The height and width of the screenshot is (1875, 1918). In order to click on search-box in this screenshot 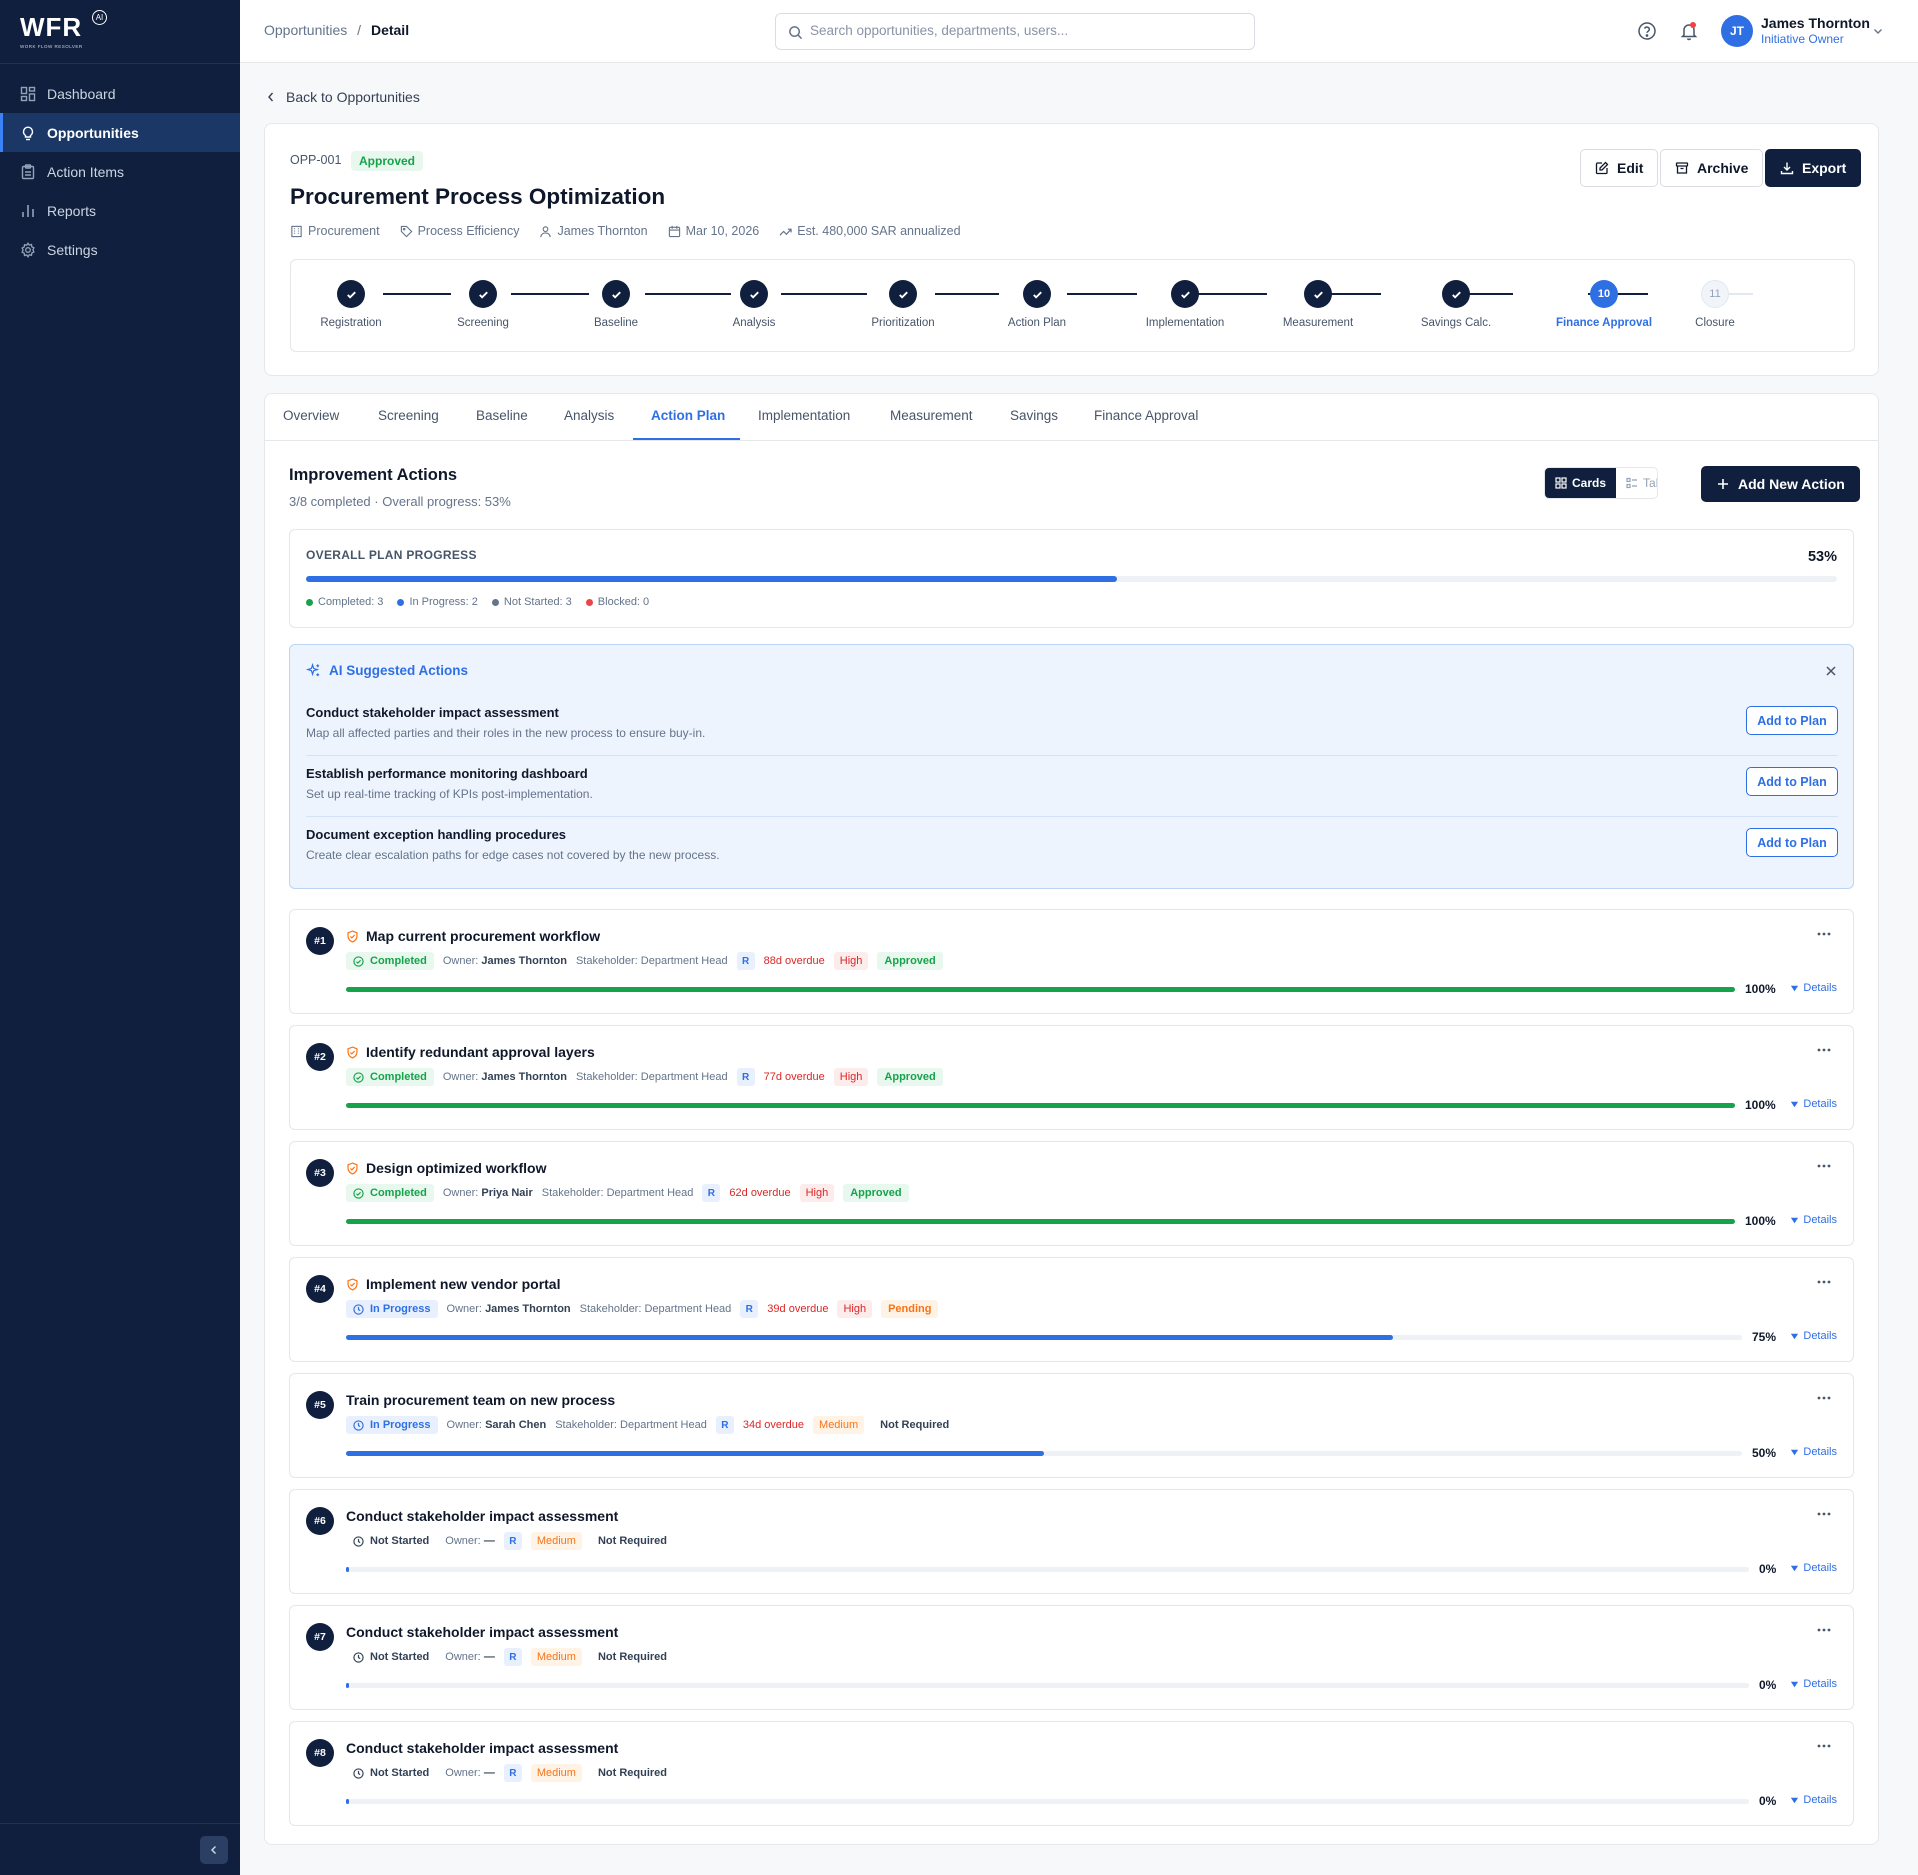, I will do `click(1015, 31)`.